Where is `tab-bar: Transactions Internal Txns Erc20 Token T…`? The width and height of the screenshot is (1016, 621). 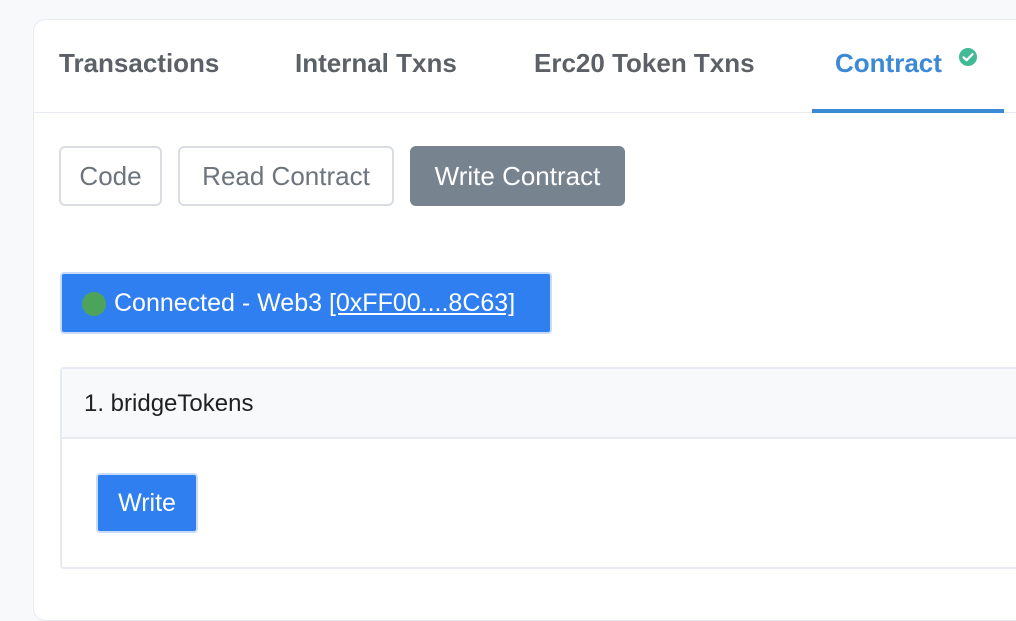 tab-bar: Transactions Internal Txns Erc20 Token T… is located at coordinates (525, 66).